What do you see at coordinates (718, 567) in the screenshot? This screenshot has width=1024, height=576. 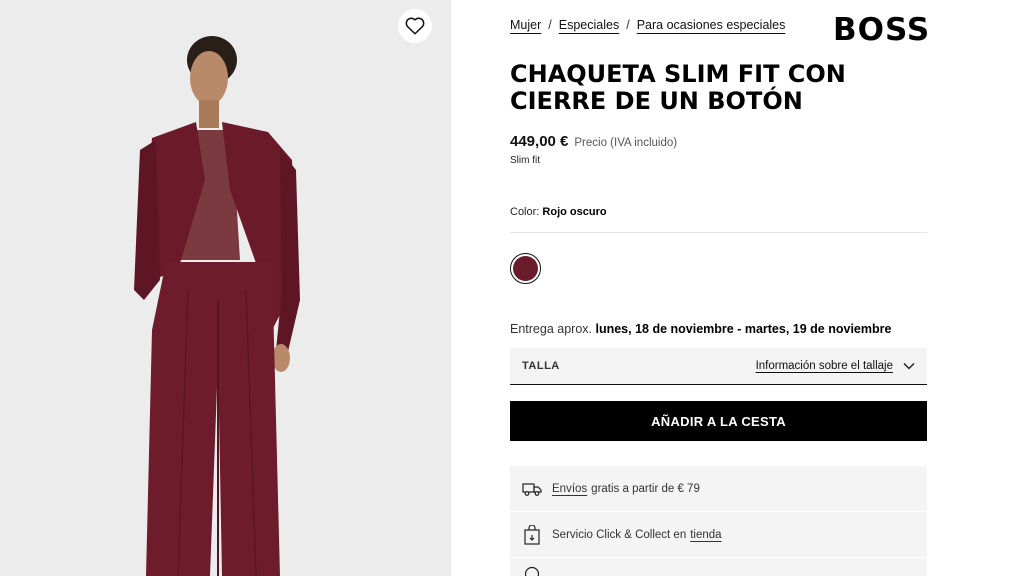 I see `more-info-row` at bounding box center [718, 567].